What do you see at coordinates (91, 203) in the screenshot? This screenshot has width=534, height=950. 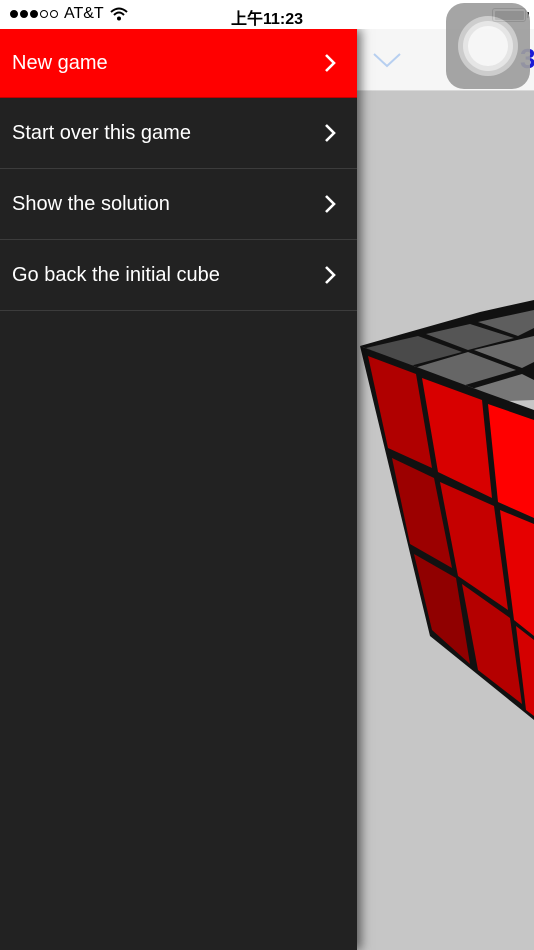 I see `menu-item-label: Show the solution` at bounding box center [91, 203].